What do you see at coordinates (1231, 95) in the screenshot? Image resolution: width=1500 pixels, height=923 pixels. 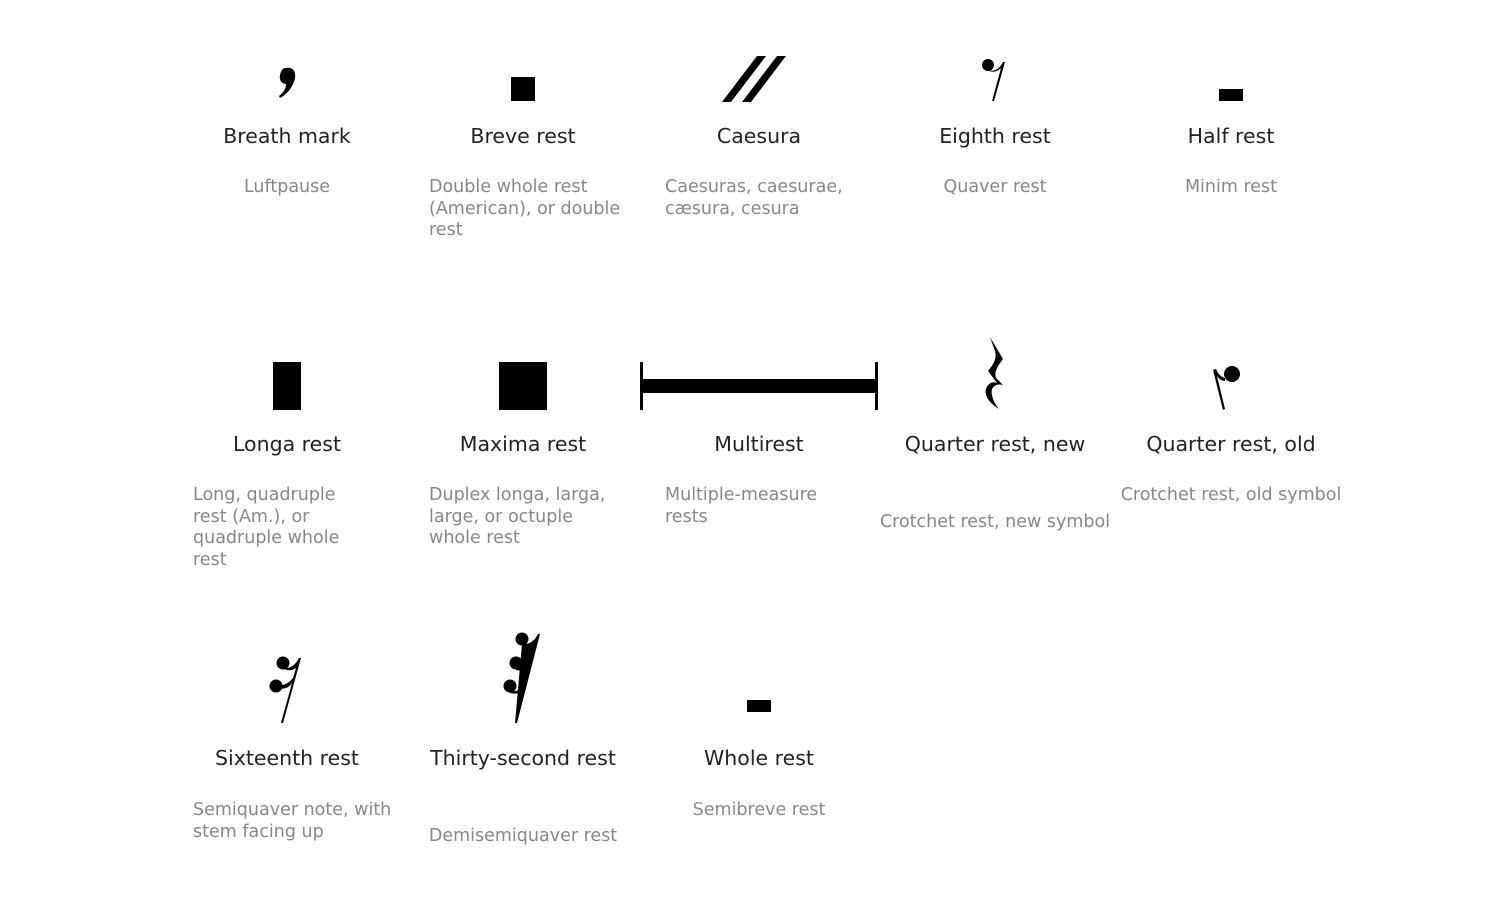 I see `half-rest-icon` at bounding box center [1231, 95].